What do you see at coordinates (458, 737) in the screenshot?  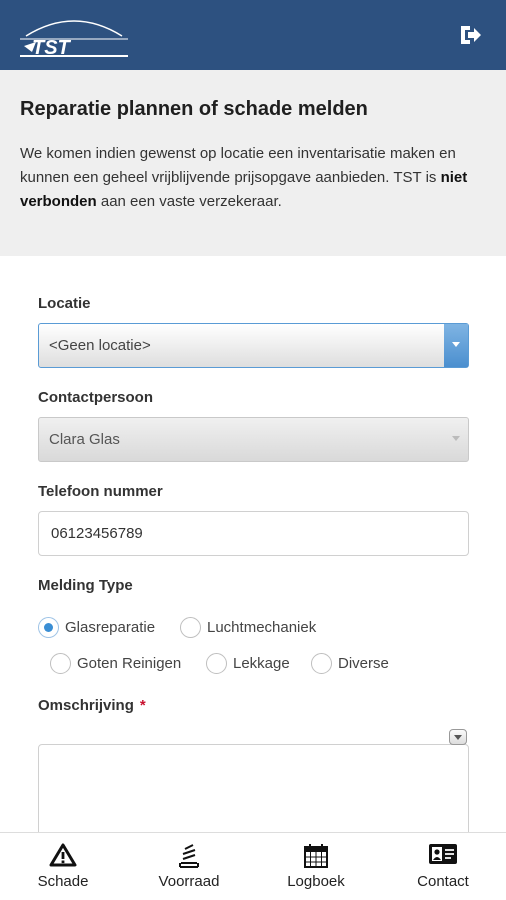 I see `collapse-toggle-icon` at bounding box center [458, 737].